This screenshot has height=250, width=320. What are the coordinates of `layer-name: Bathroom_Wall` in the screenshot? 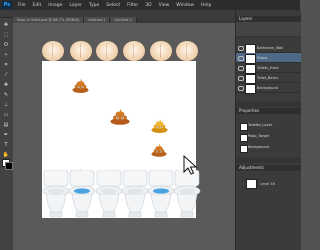 It's located at (270, 48).